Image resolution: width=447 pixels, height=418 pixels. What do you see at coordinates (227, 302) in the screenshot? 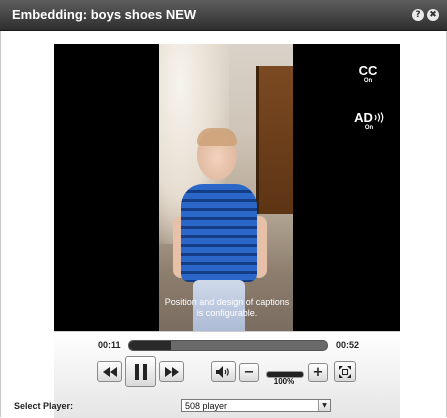
I see `caption-line-1: Position and design of captions` at bounding box center [227, 302].